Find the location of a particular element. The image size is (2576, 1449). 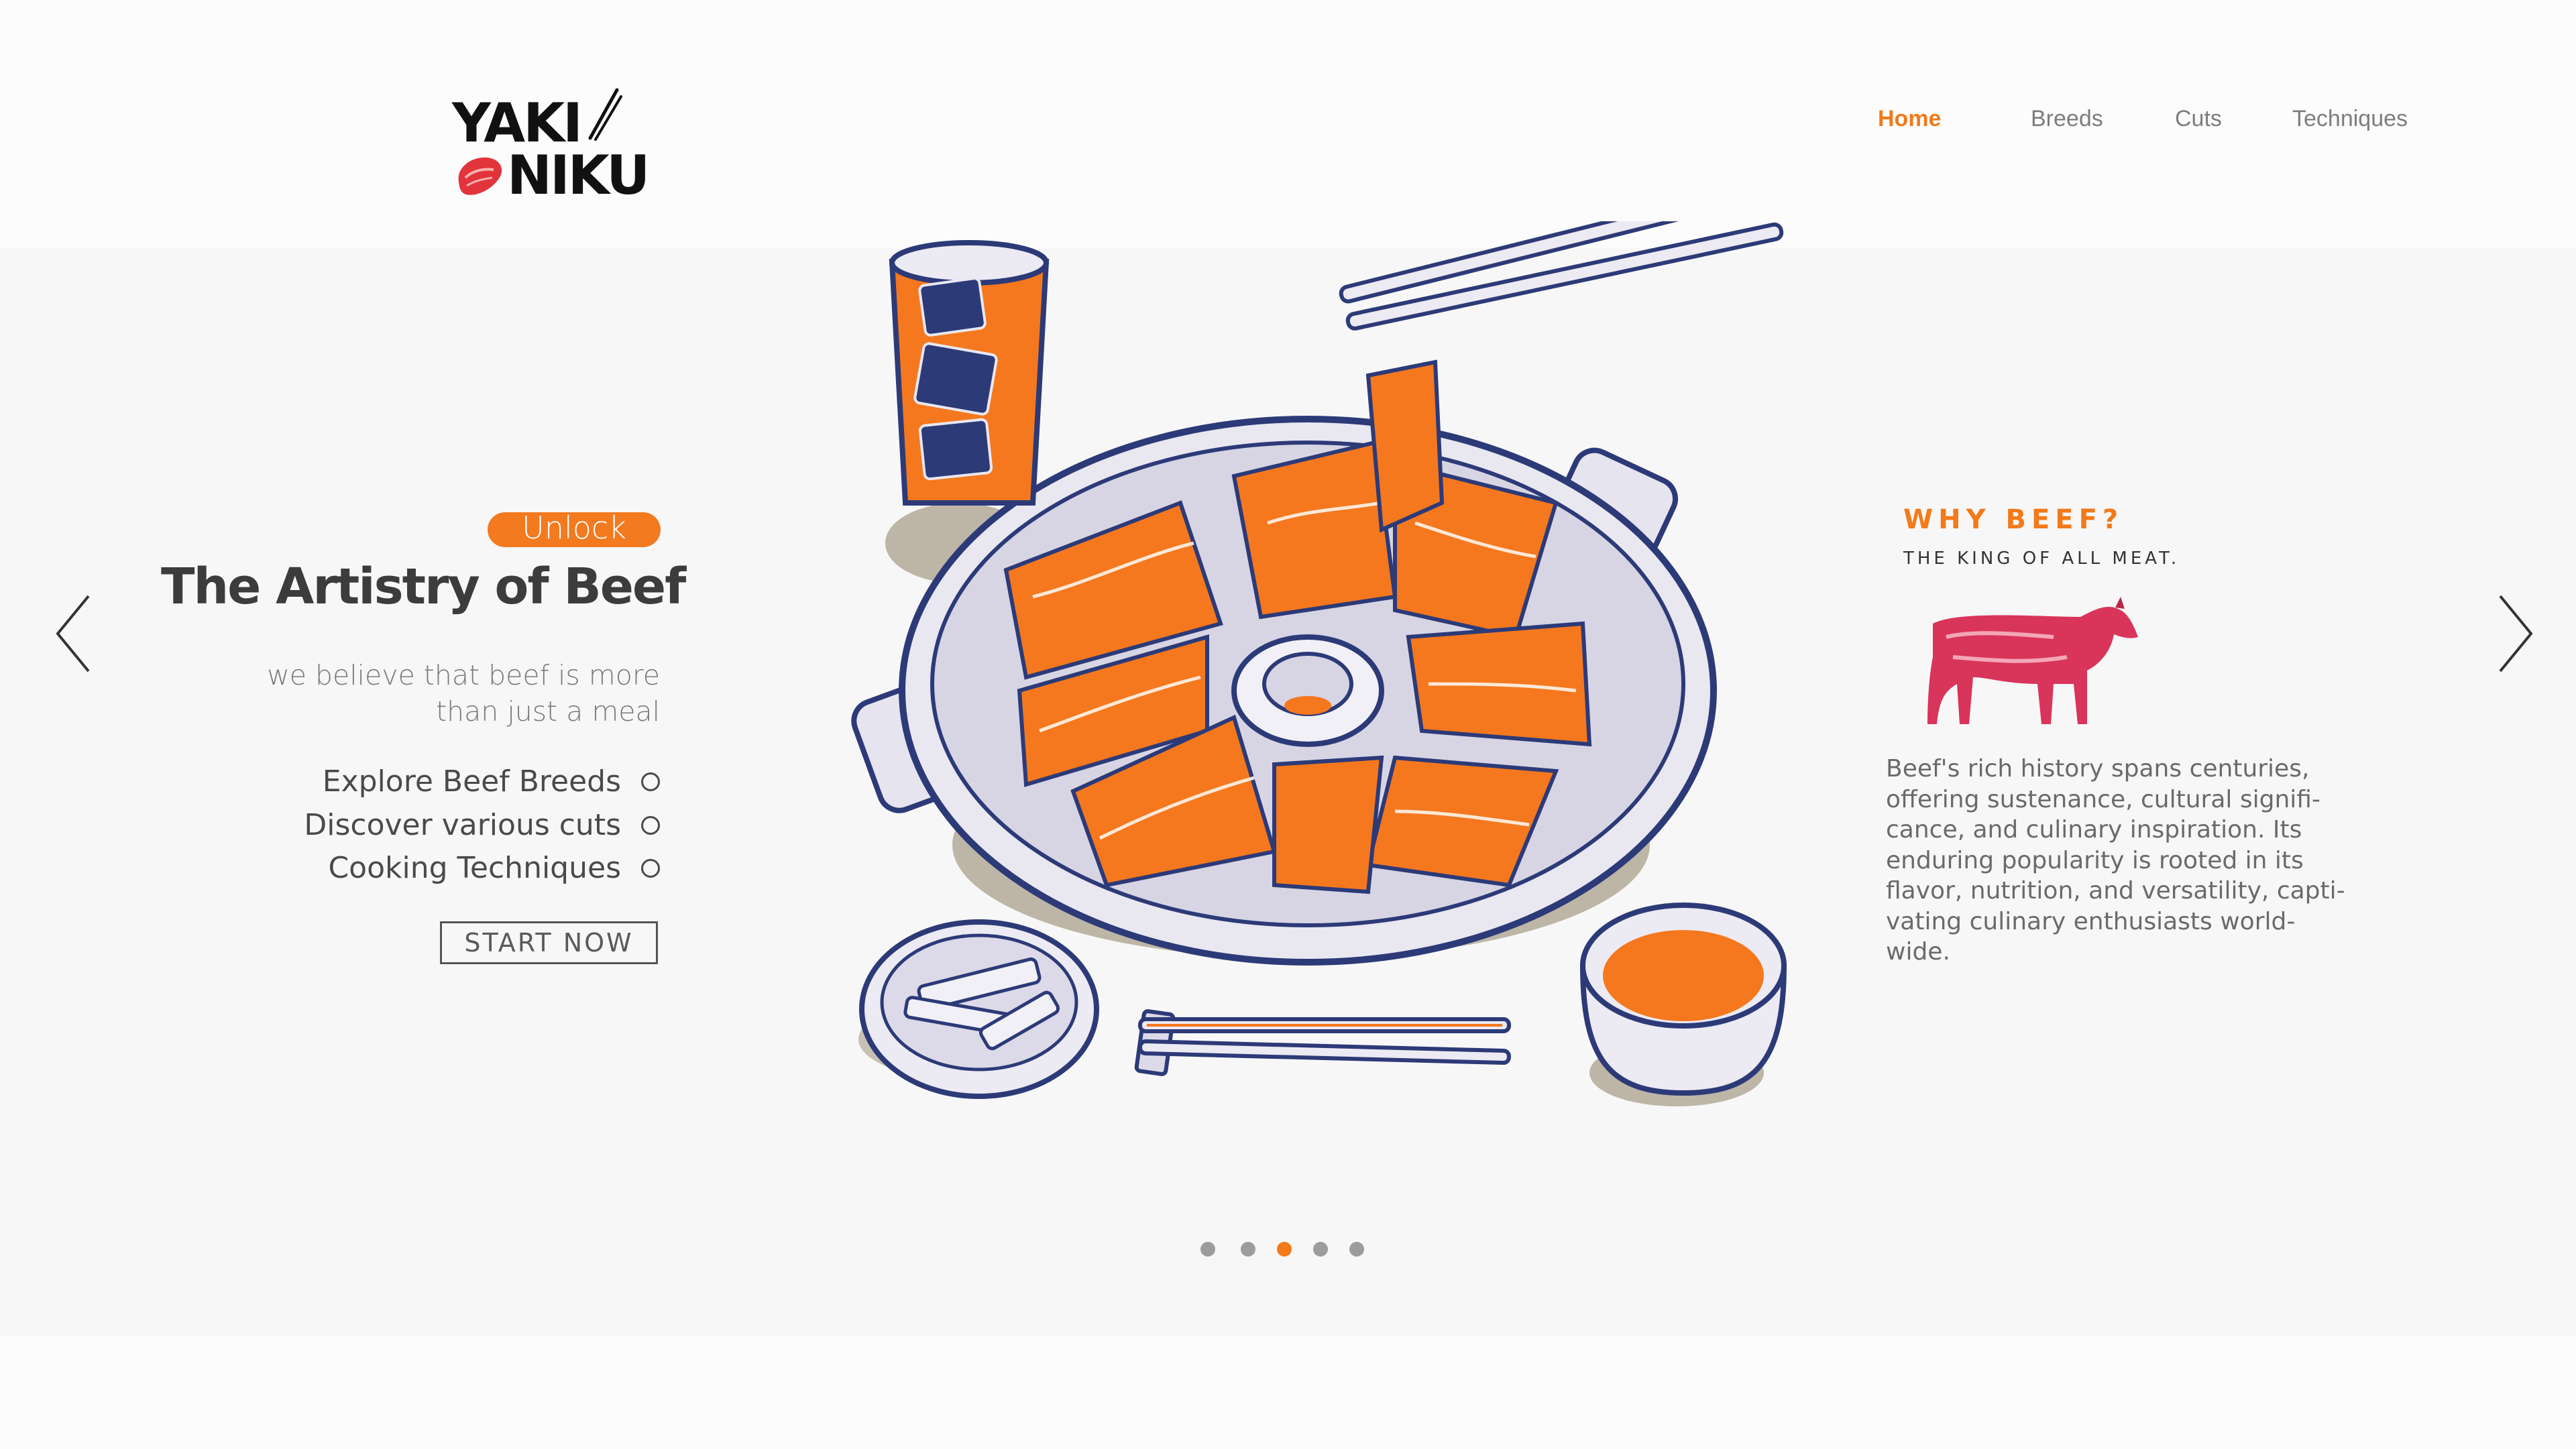

unlock-badge-label: Unlock is located at coordinates (574, 528).